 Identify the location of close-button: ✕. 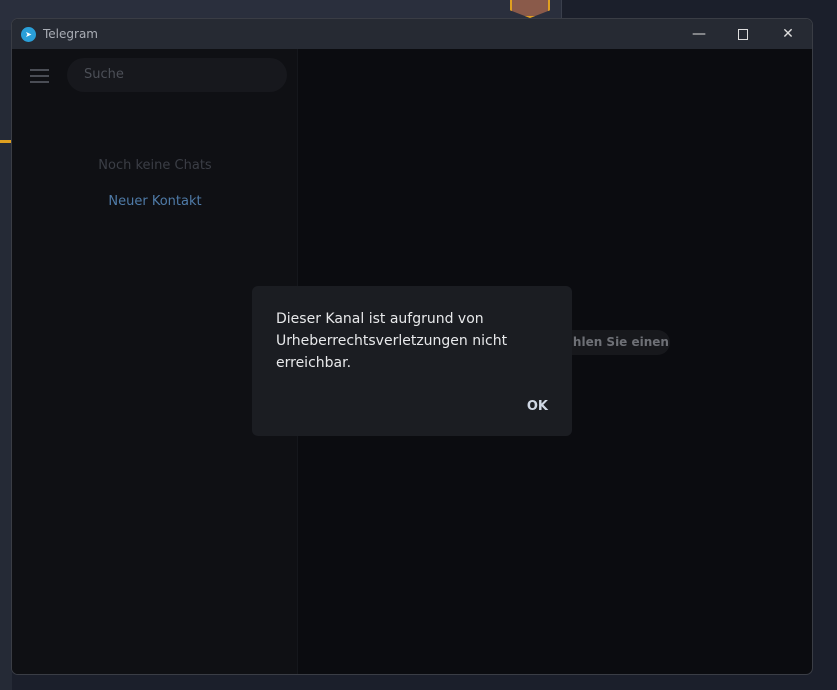
(788, 34).